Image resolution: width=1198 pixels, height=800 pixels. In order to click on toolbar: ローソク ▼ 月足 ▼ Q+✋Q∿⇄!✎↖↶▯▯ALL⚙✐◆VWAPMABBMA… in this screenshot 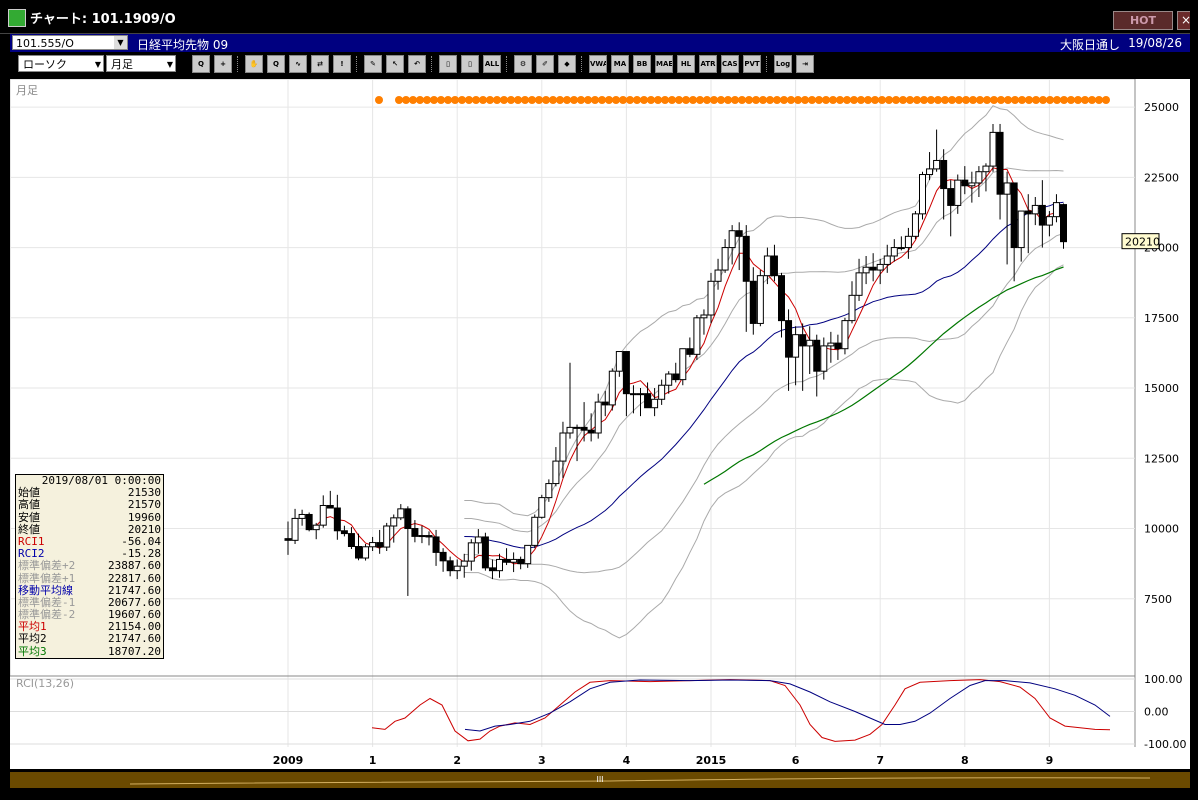, I will do `click(600, 65)`.